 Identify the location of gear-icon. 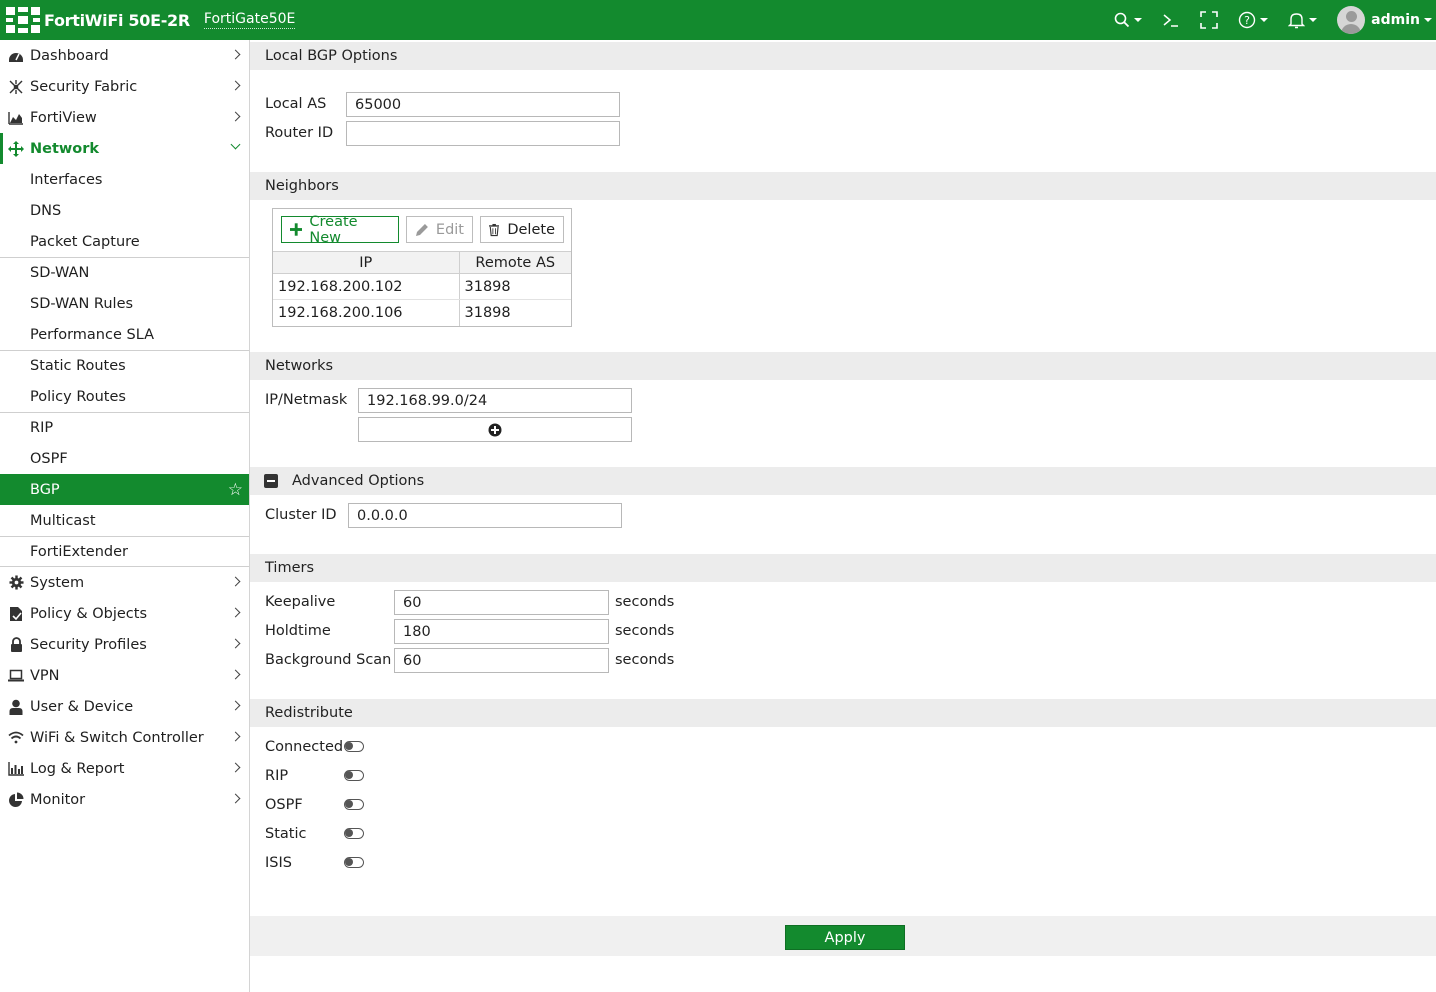
(16, 583).